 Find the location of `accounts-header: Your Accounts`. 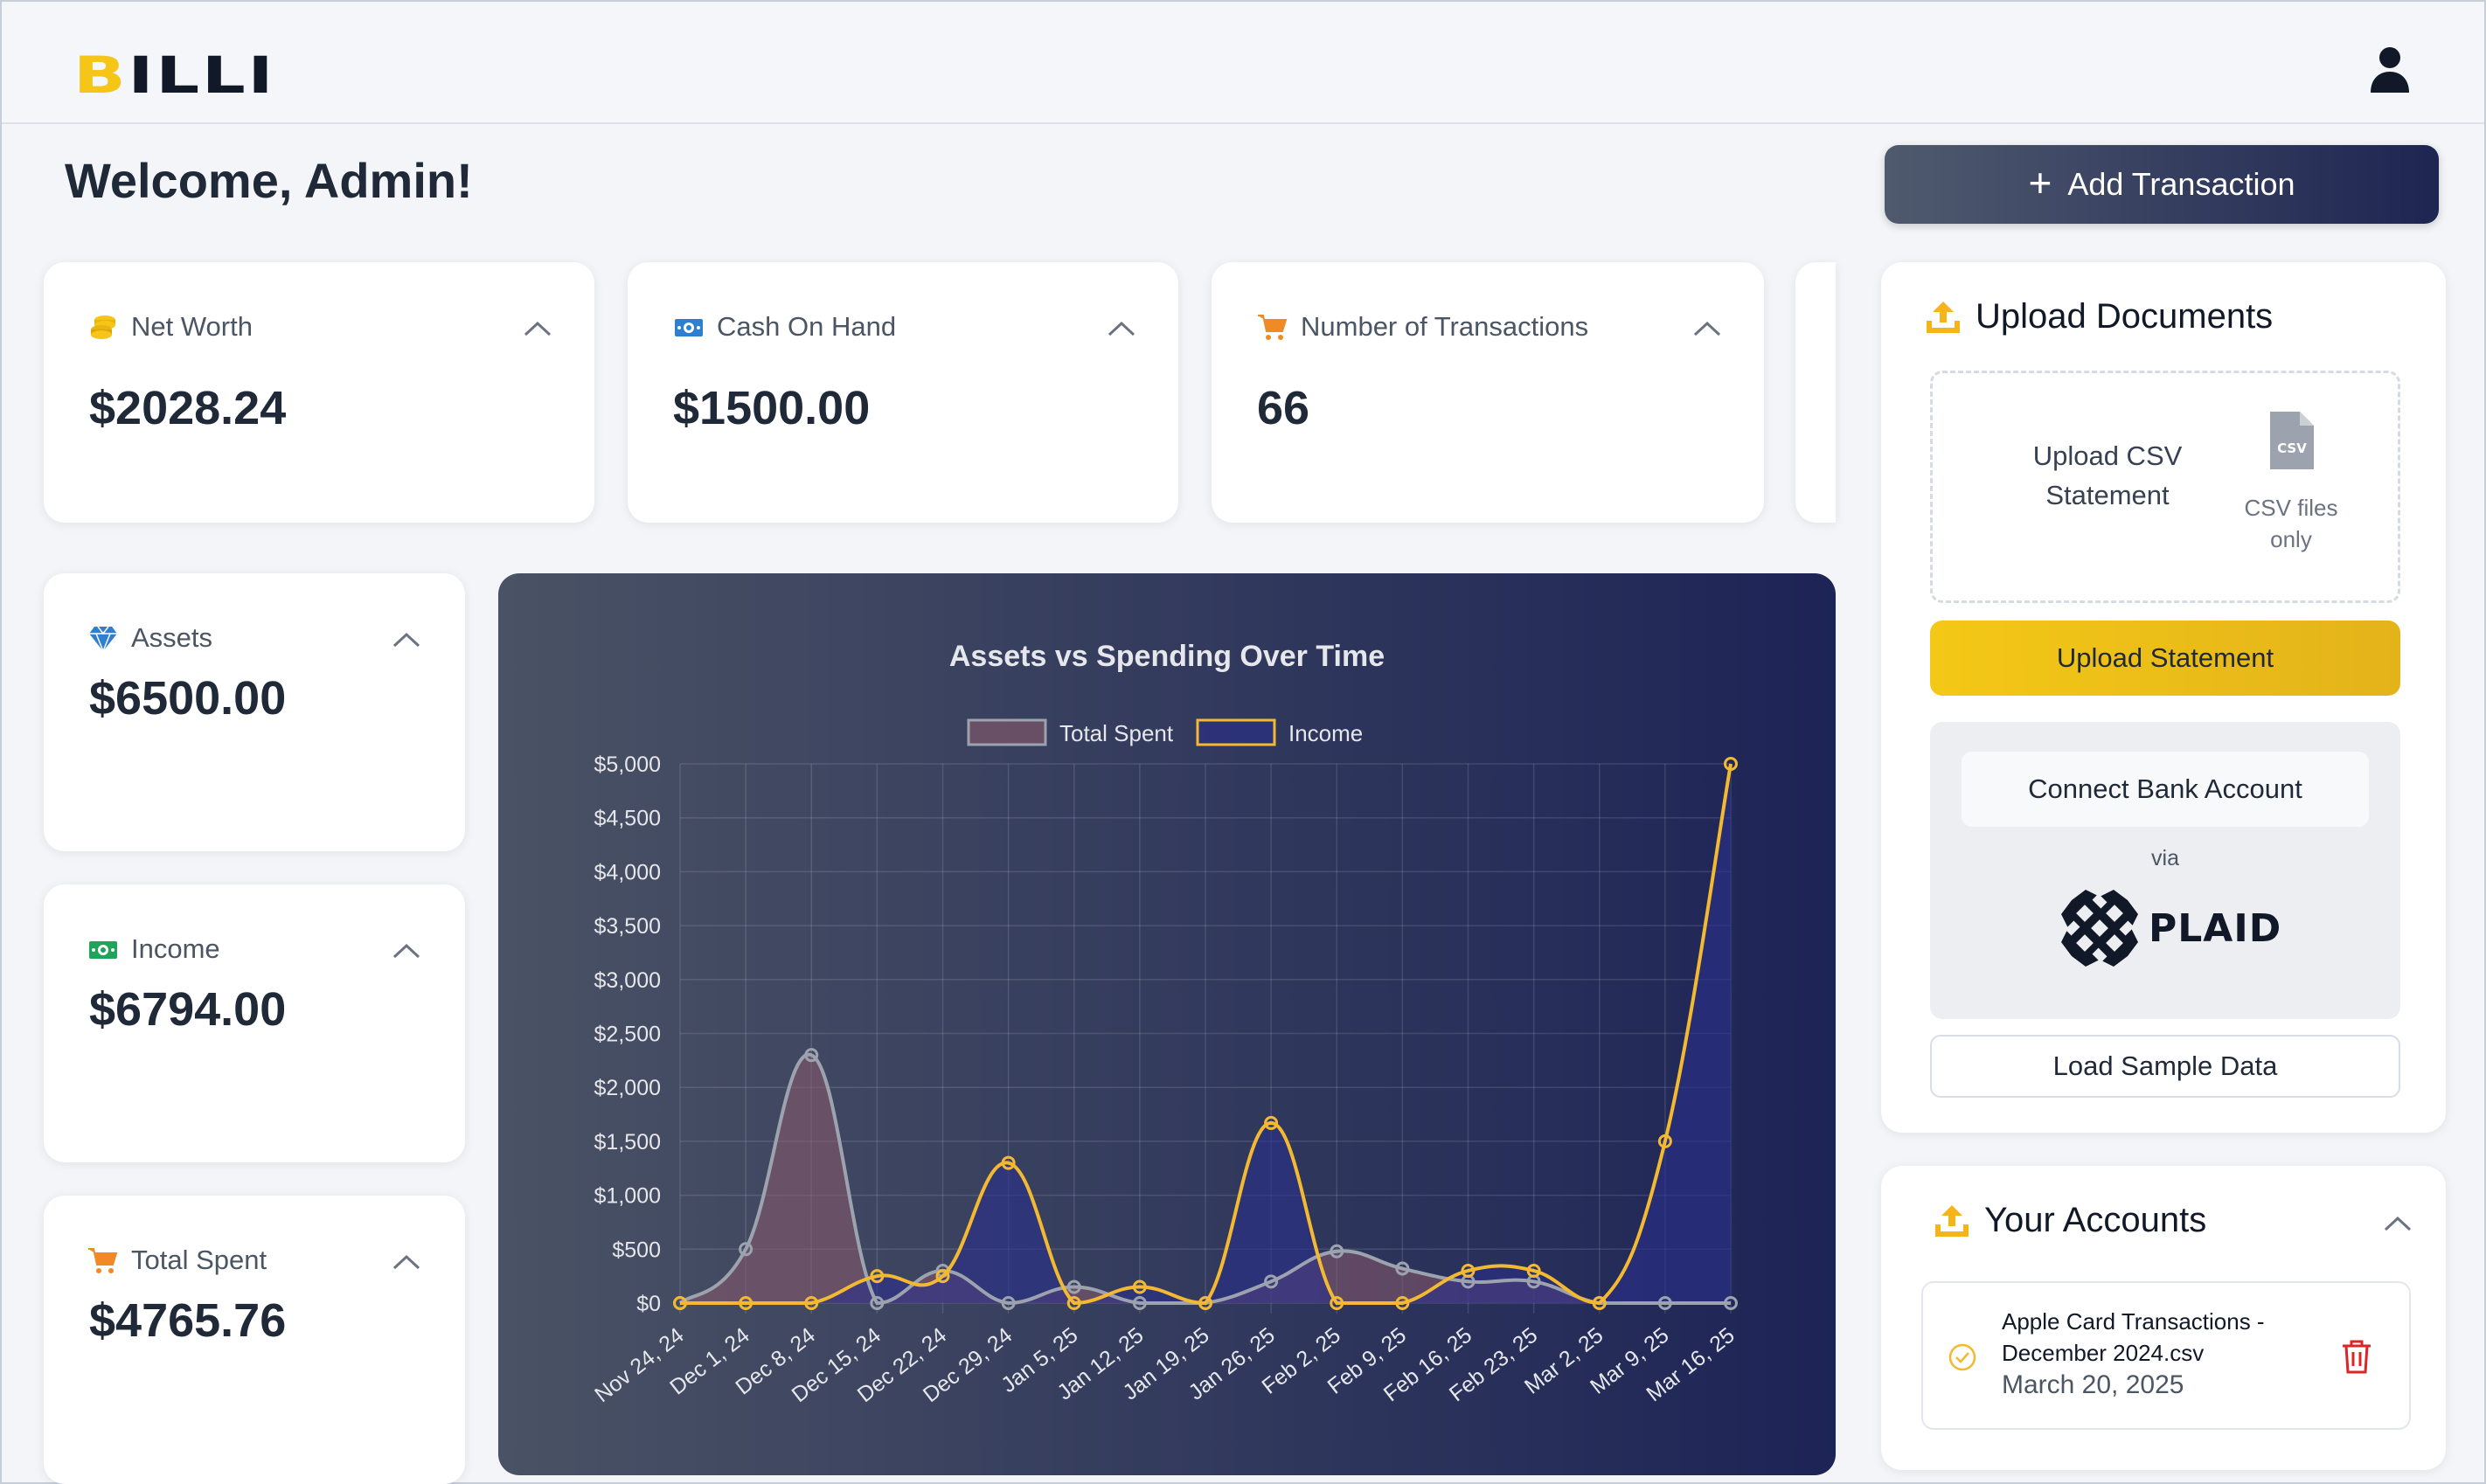

accounts-header: Your Accounts is located at coordinates (2070, 1220).